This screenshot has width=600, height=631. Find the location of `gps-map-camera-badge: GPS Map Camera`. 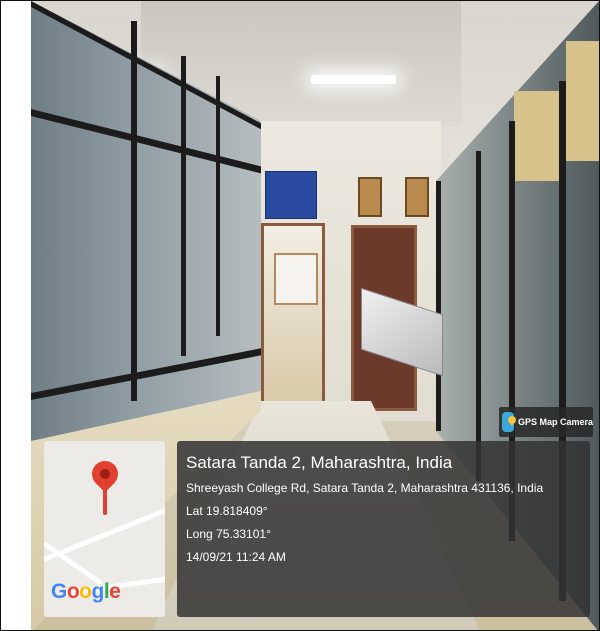

gps-map-camera-badge: GPS Map Camera is located at coordinates (546, 422).